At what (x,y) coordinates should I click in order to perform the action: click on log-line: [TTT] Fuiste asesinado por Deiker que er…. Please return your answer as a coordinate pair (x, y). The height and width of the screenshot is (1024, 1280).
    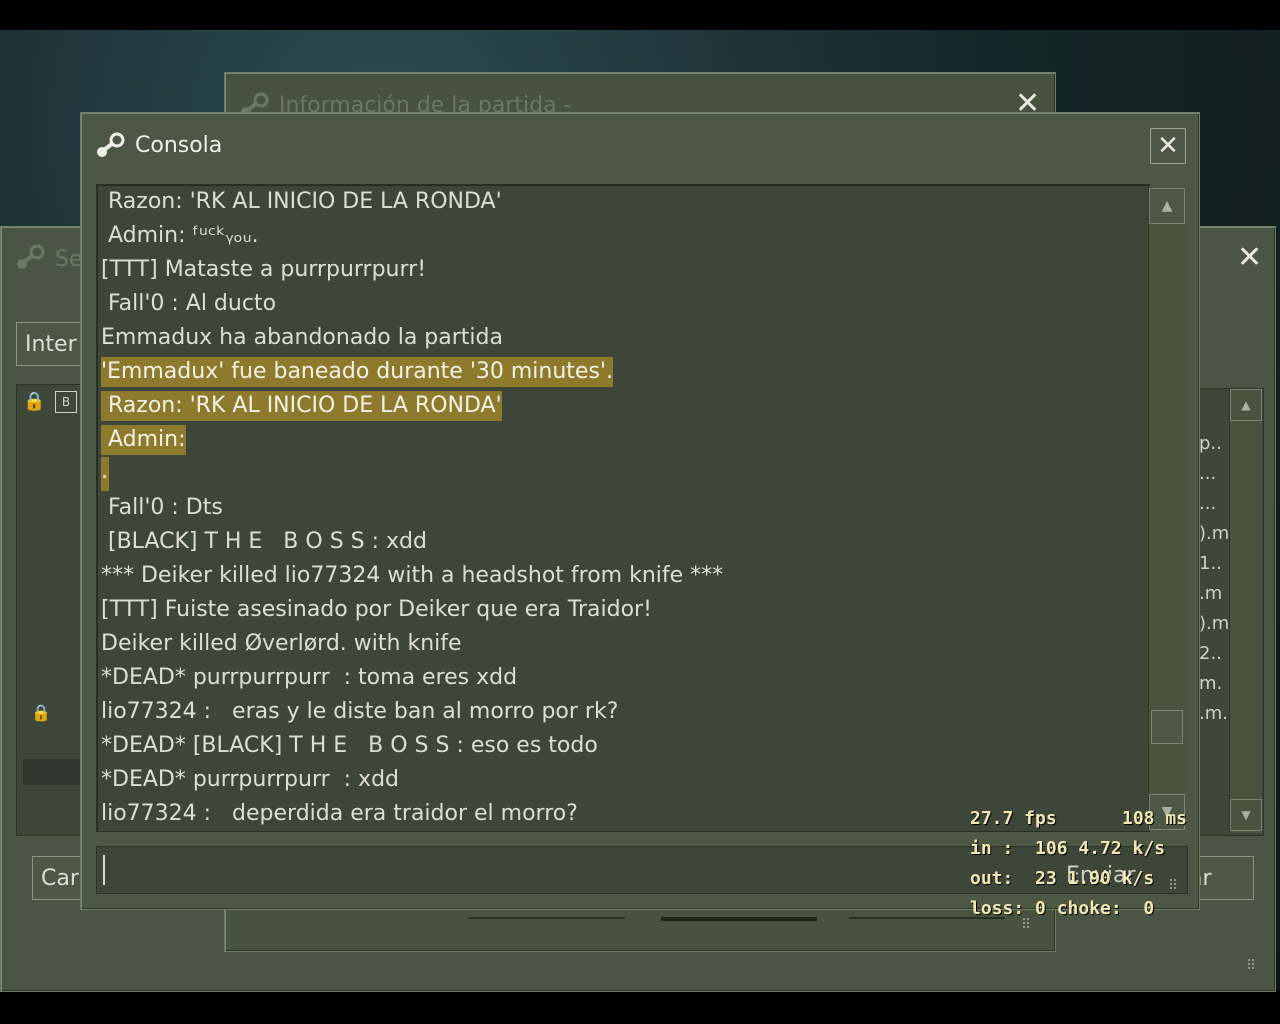
    Looking at the image, I should click on (376, 609).